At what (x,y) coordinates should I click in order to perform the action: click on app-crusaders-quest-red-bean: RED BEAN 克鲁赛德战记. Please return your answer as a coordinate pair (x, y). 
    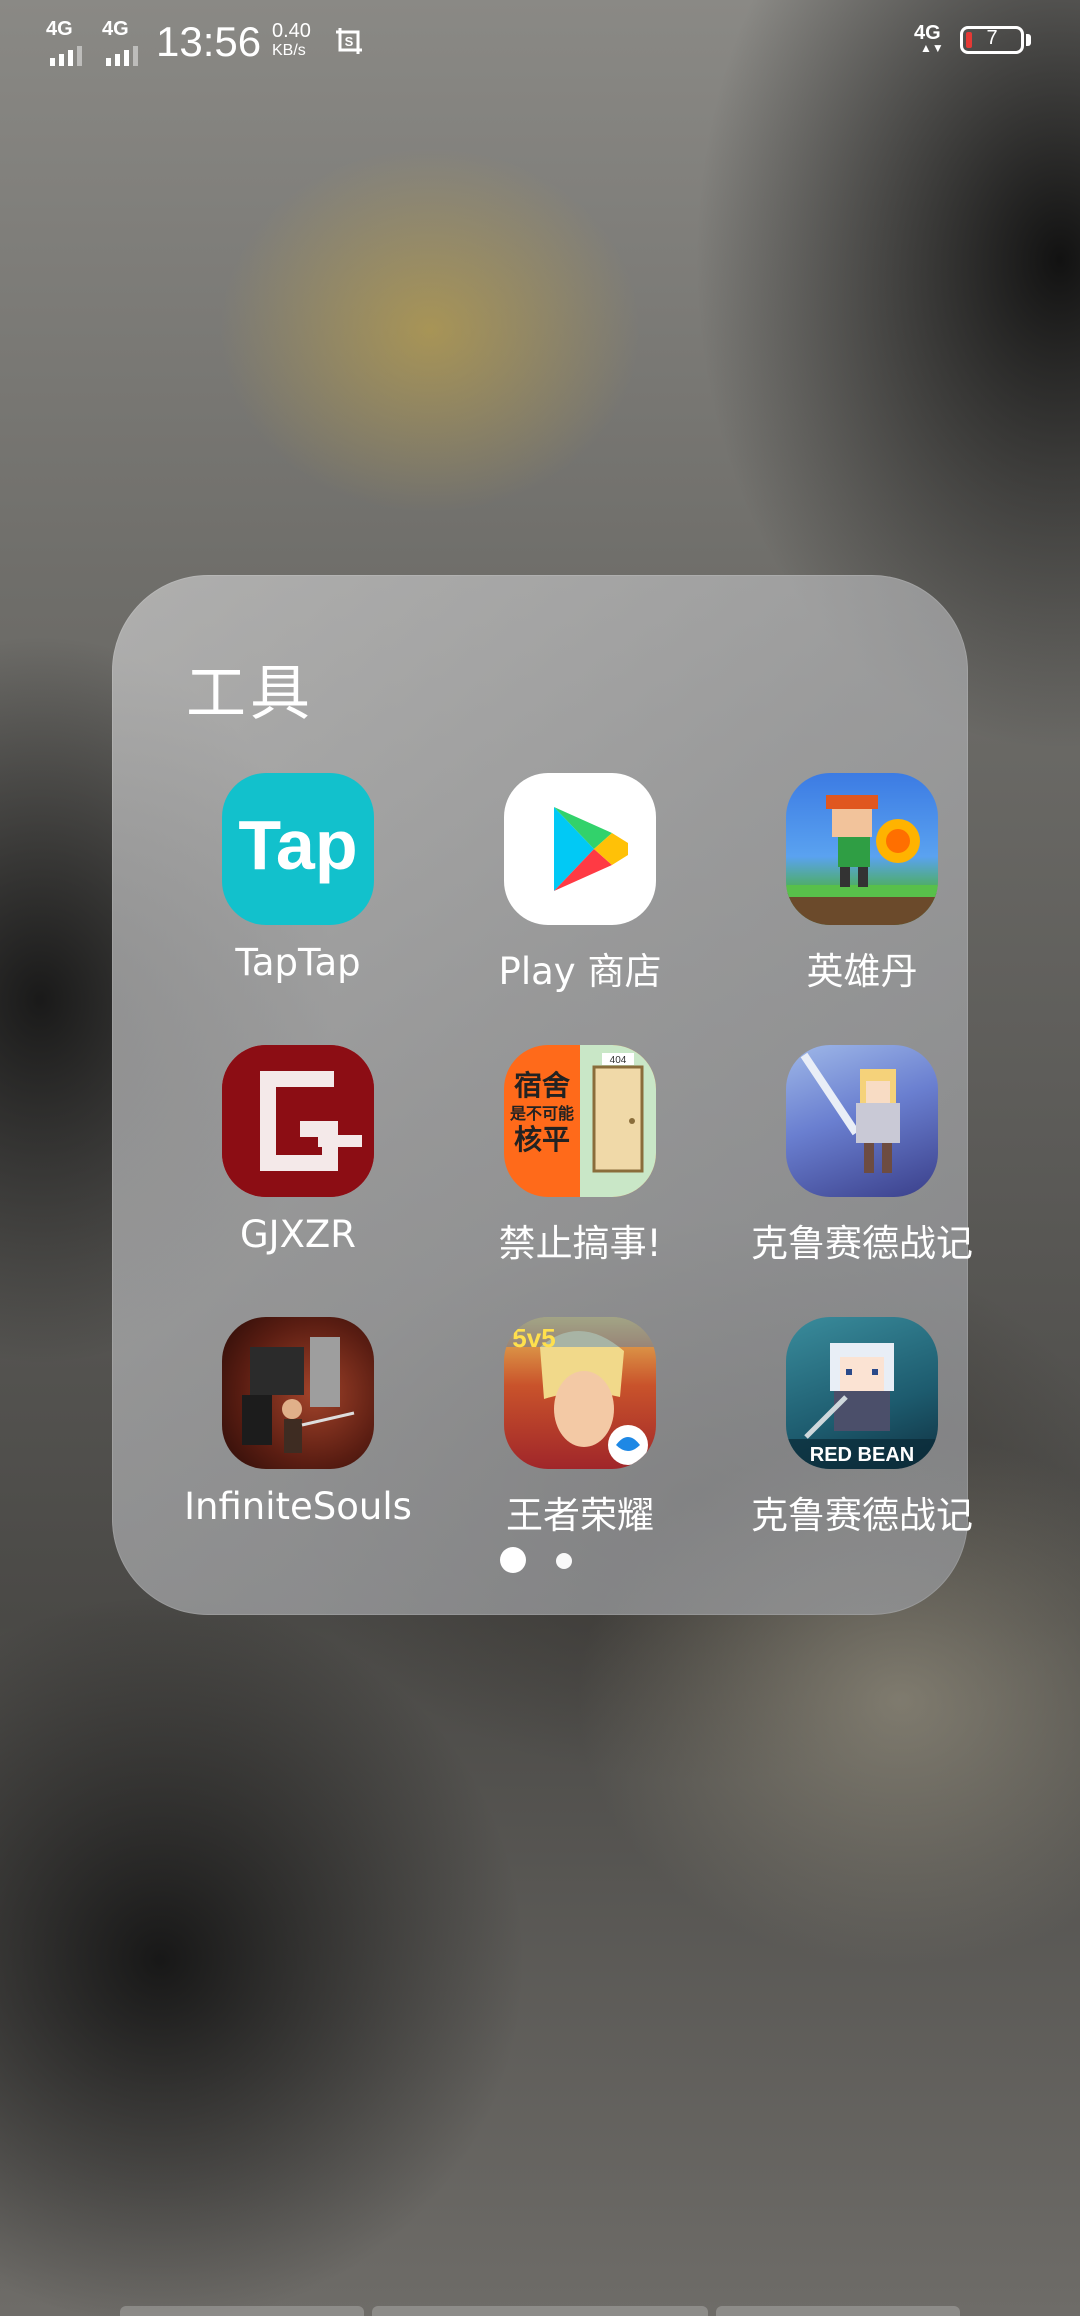
    Looking at the image, I should click on (862, 1427).